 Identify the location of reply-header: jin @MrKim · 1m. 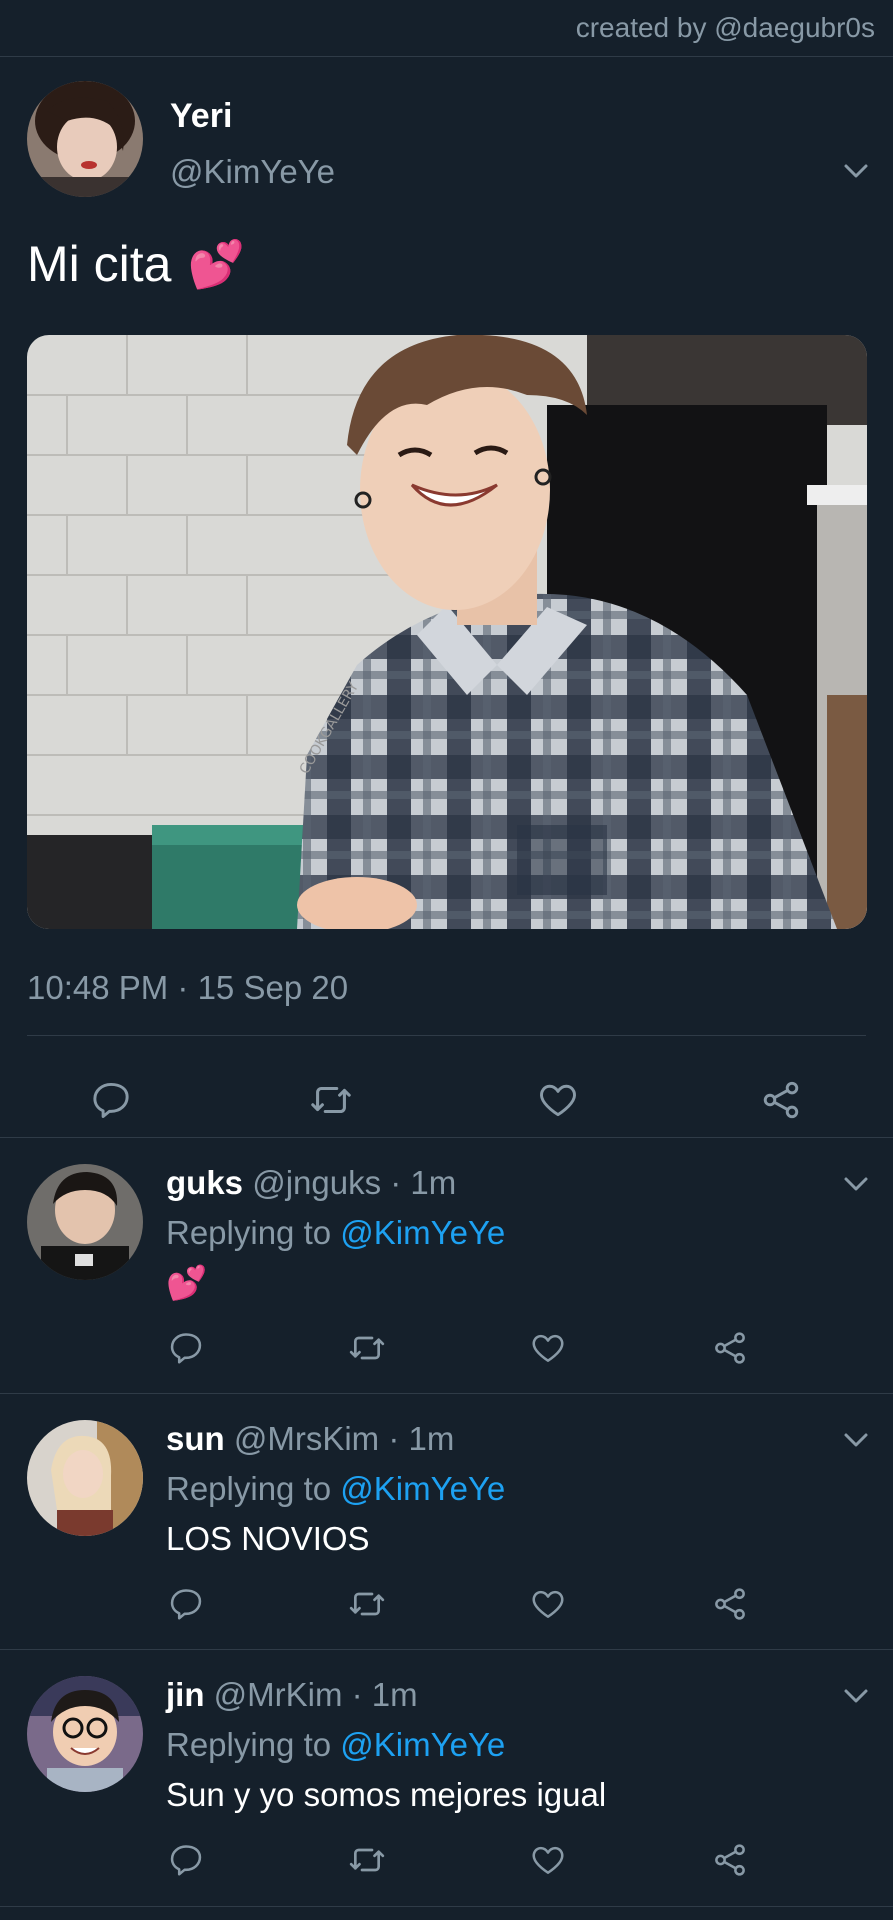
(292, 1695).